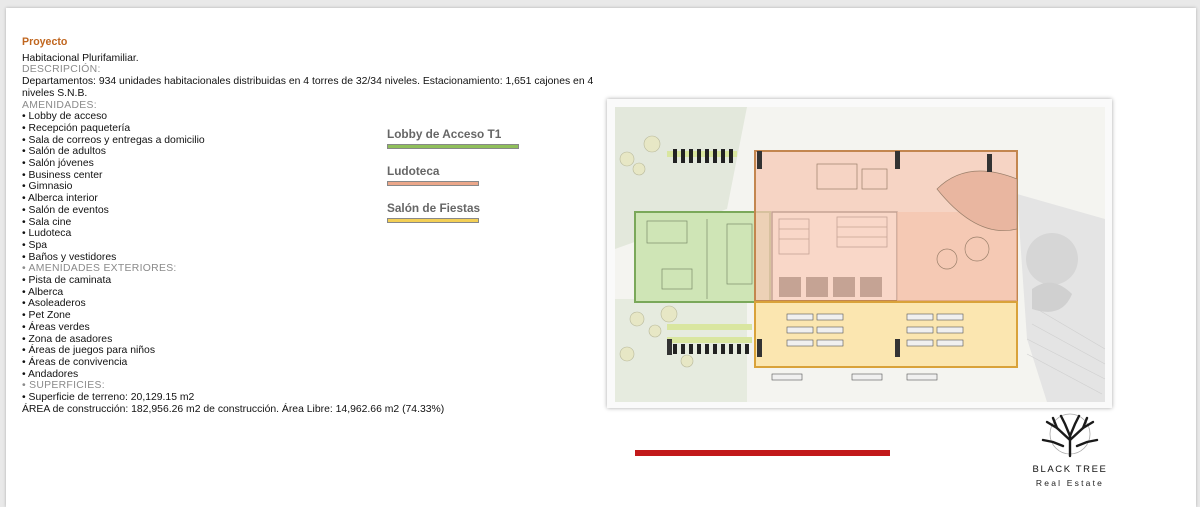 The width and height of the screenshot is (1200, 507). Describe the element at coordinates (80, 58) in the screenshot. I see `project-type: Habitacional Plurifamiliar.` at that location.